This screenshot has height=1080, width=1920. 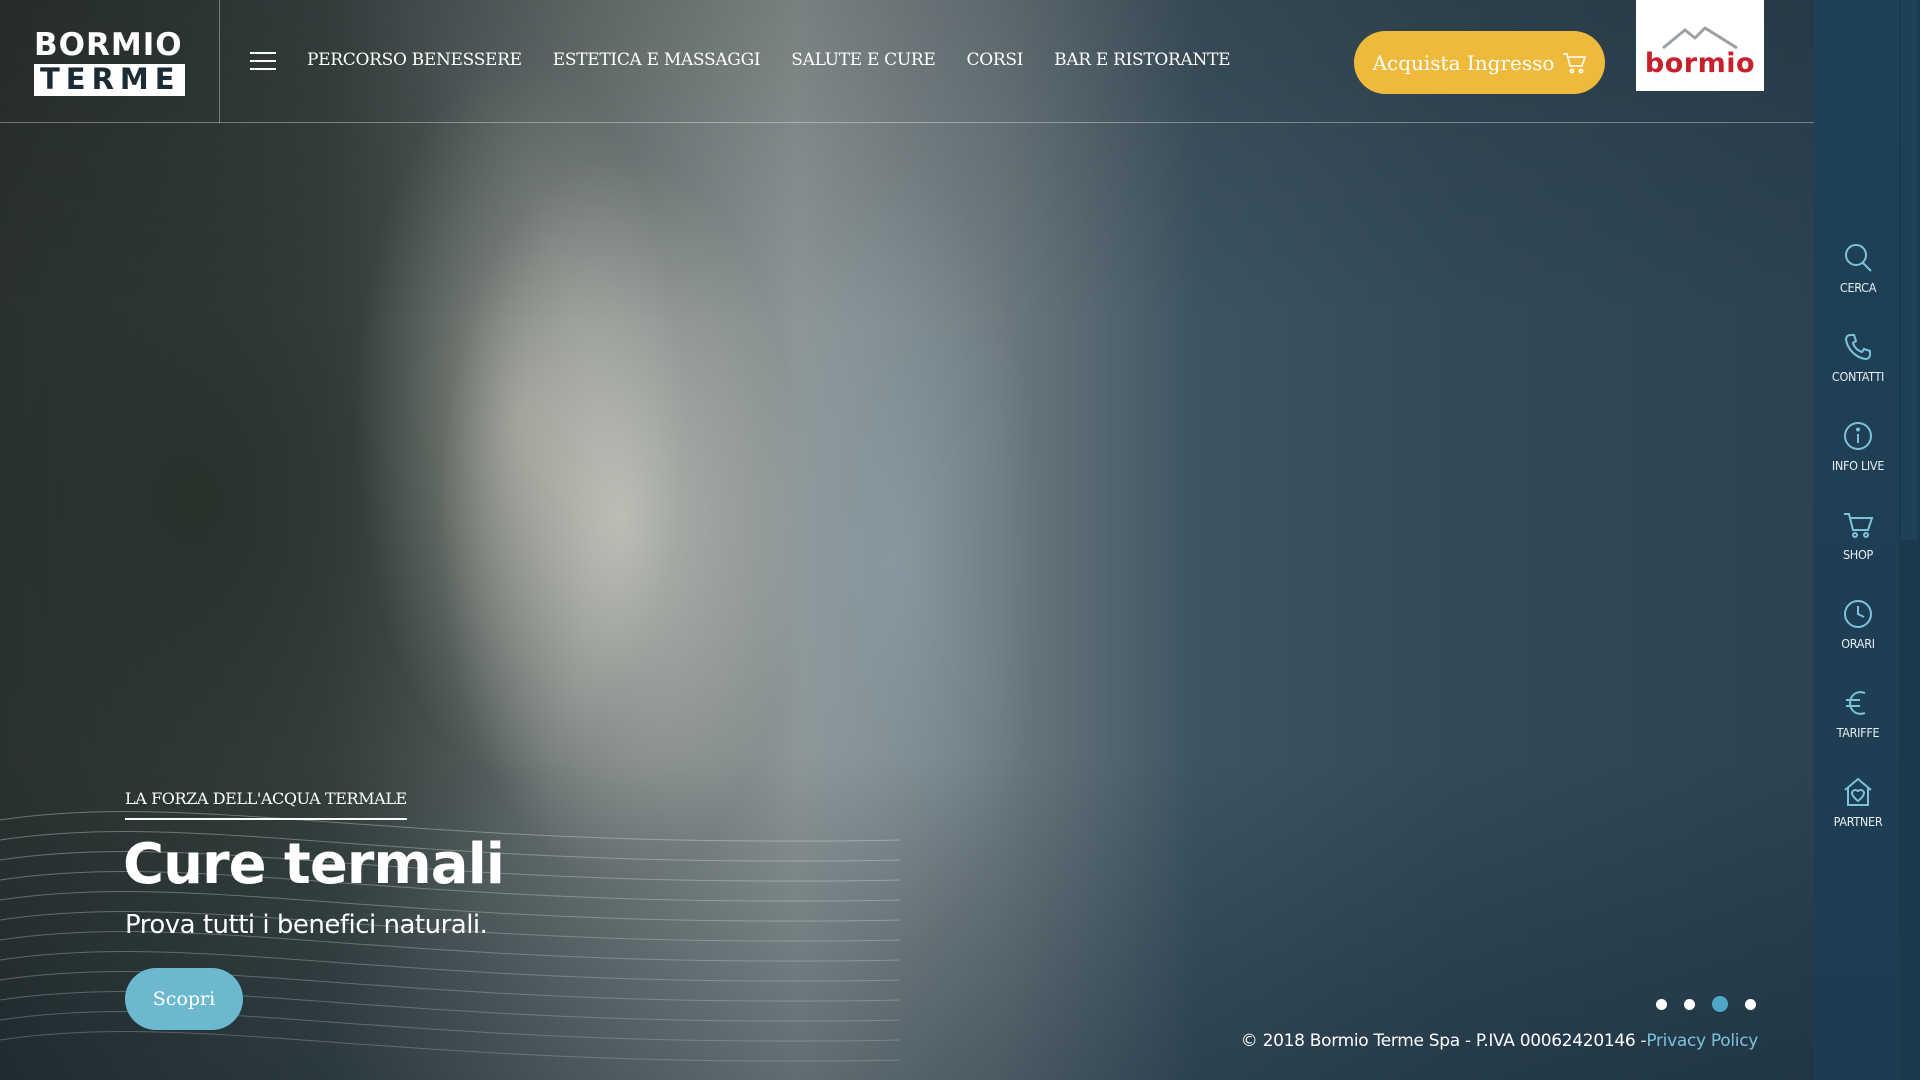 What do you see at coordinates (108, 45) in the screenshot?
I see `logo-text-top: BORMIO` at bounding box center [108, 45].